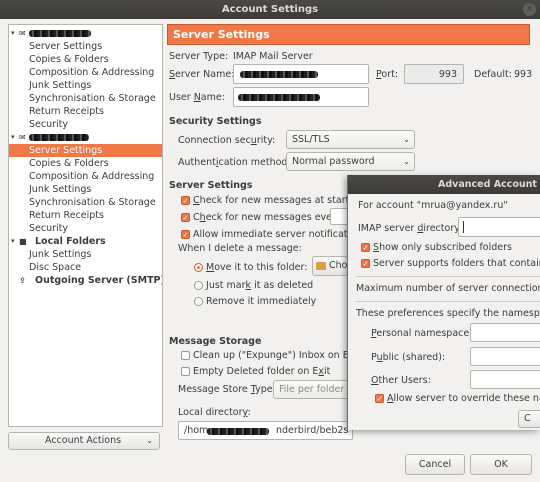 This screenshot has height=482, width=540. Describe the element at coordinates (387, 74) in the screenshot. I see `port-label: Port:` at that location.